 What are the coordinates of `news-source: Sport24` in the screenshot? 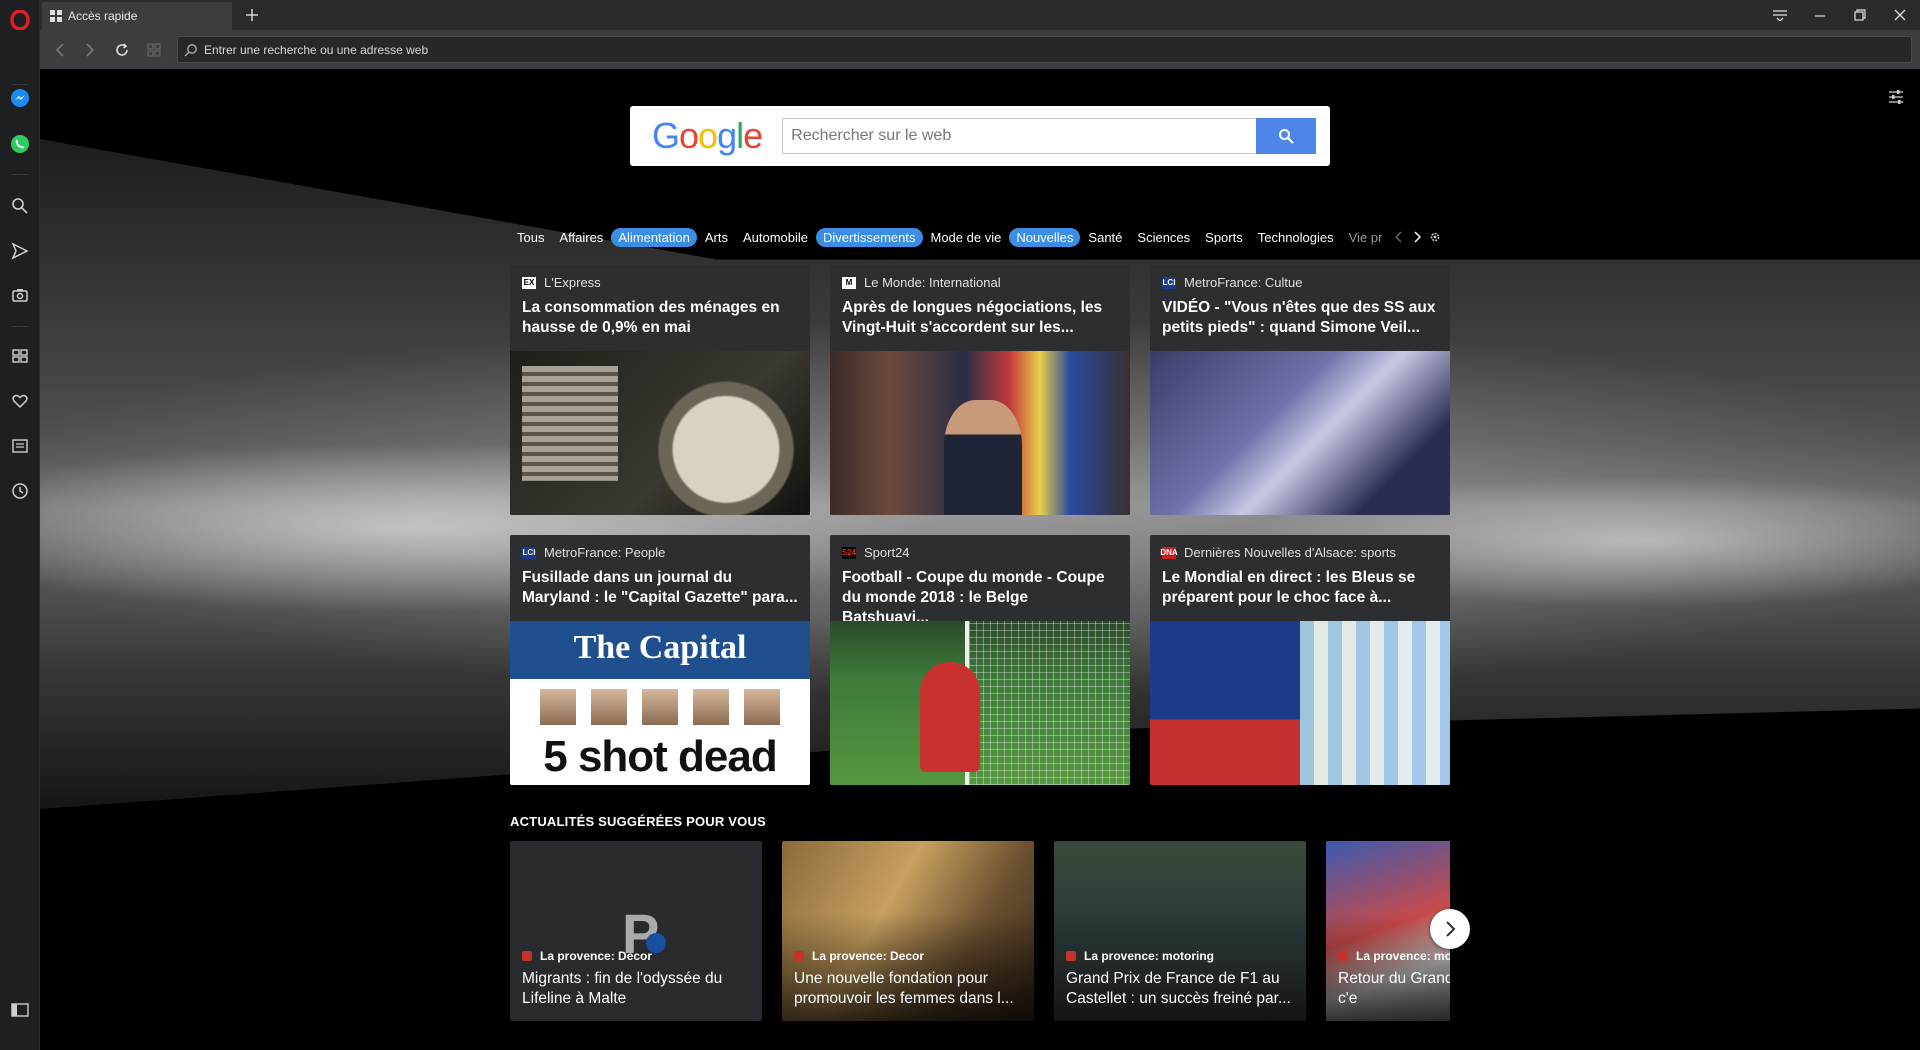 It's located at (887, 552).